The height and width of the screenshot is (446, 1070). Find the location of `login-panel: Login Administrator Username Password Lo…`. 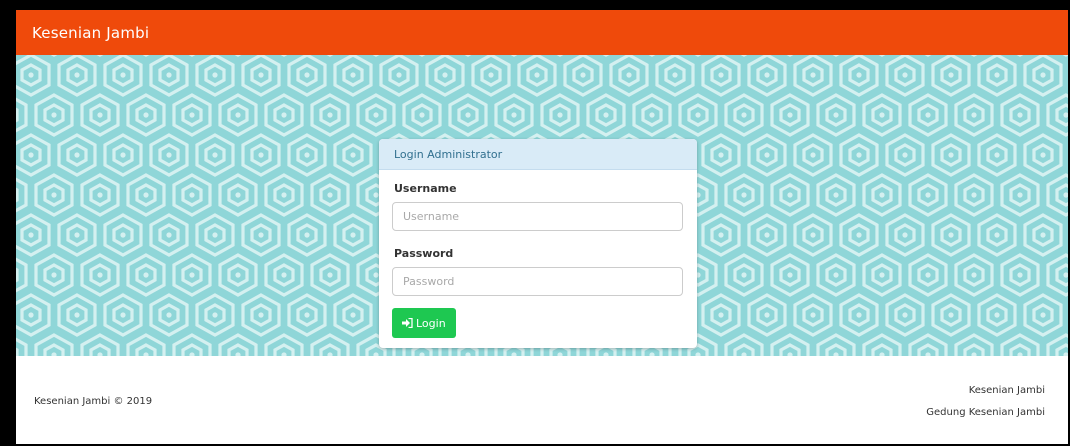

login-panel: Login Administrator Username Password Lo… is located at coordinates (538, 243).